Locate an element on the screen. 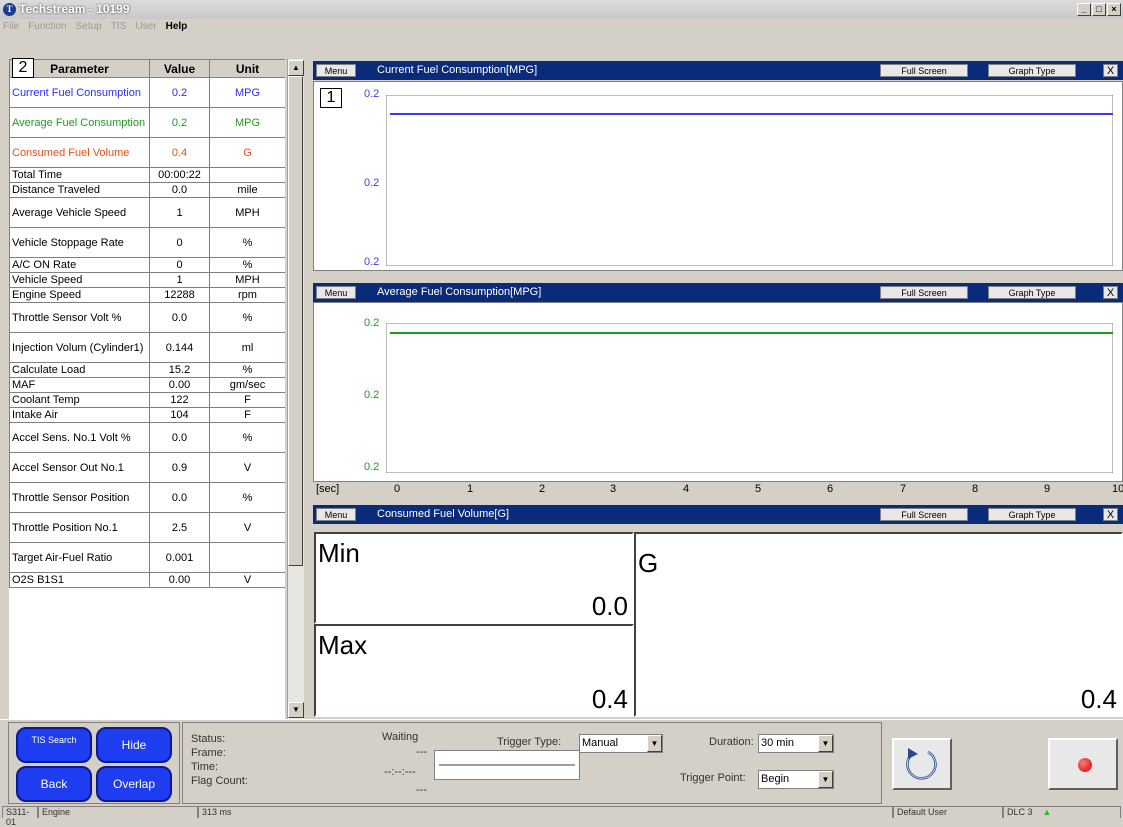 This screenshot has width=1123, height=827. table-row: O2S B1S1 0.00 V is located at coordinates (147, 580).